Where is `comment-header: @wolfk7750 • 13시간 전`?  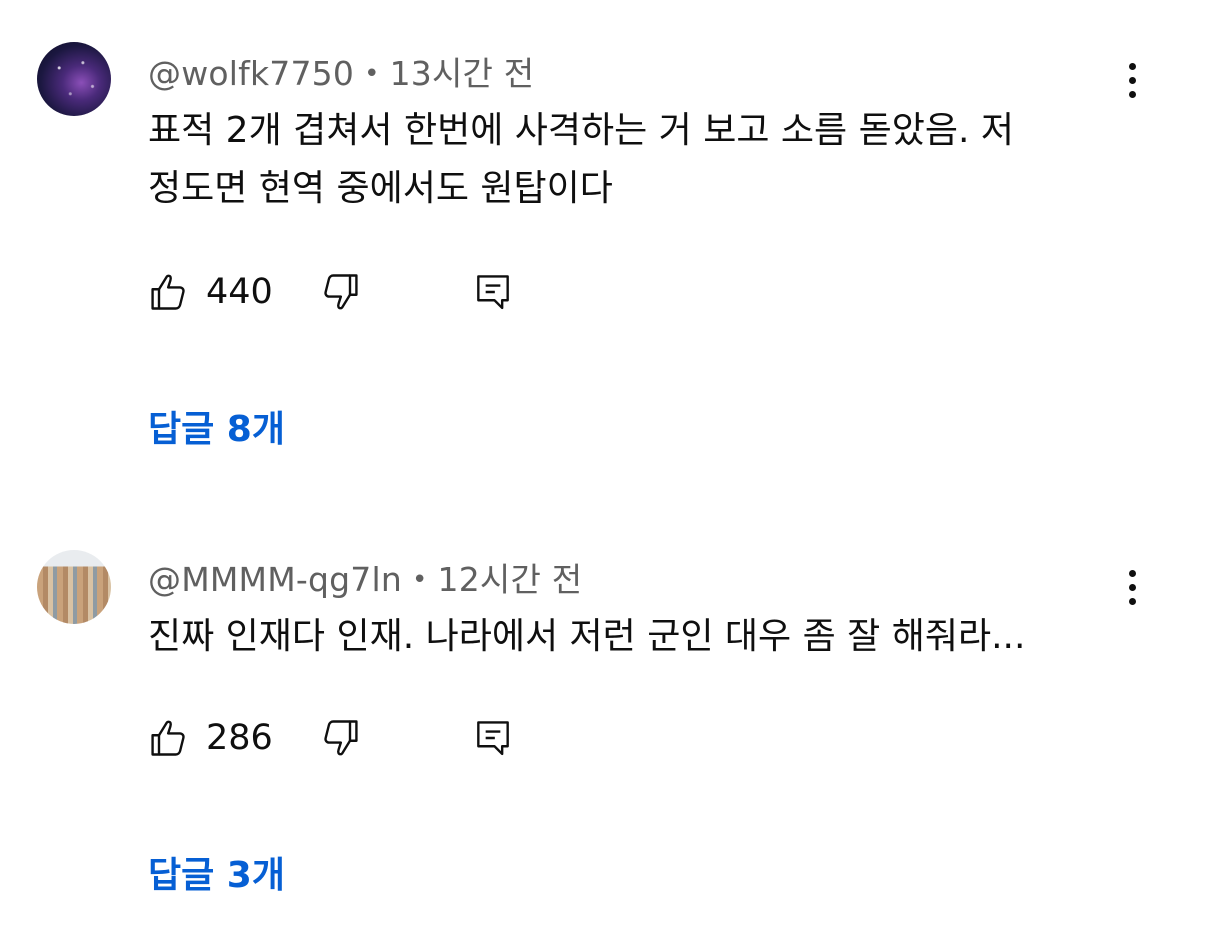 comment-header: @wolfk7750 • 13시간 전 is located at coordinates (341, 71).